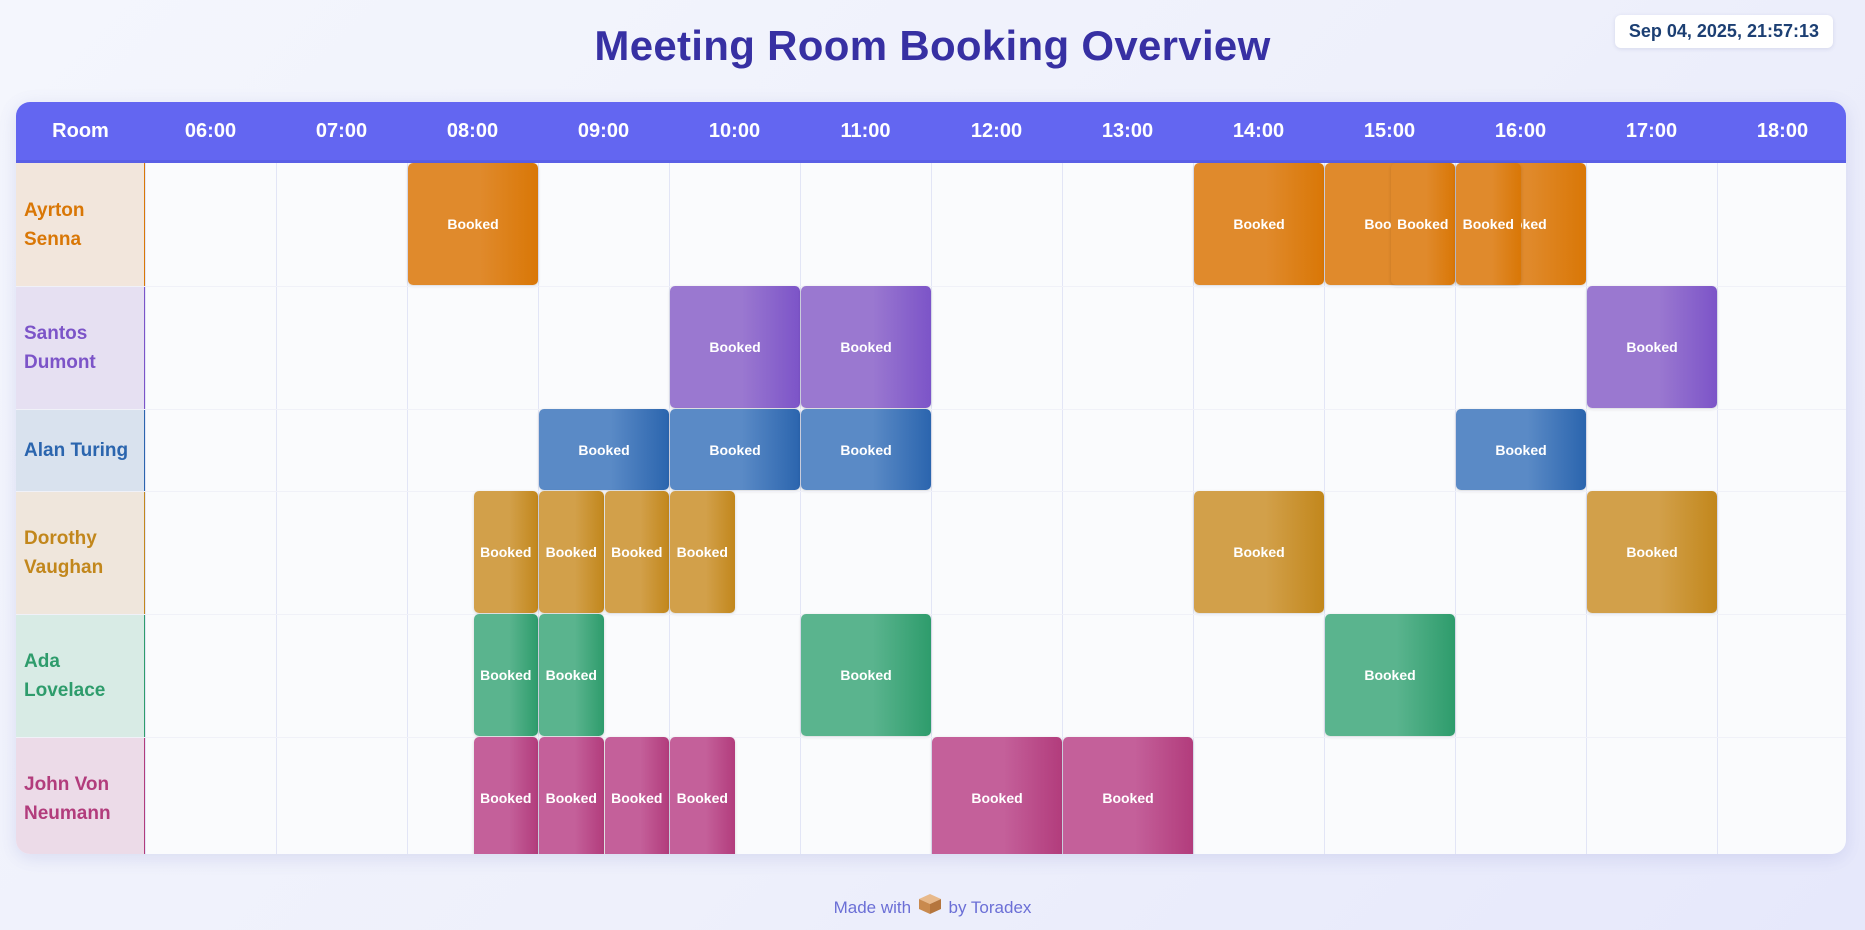 Image resolution: width=1865 pixels, height=930 pixels. Describe the element at coordinates (603, 131) in the screenshot. I see `hour-header: 09:00` at that location.